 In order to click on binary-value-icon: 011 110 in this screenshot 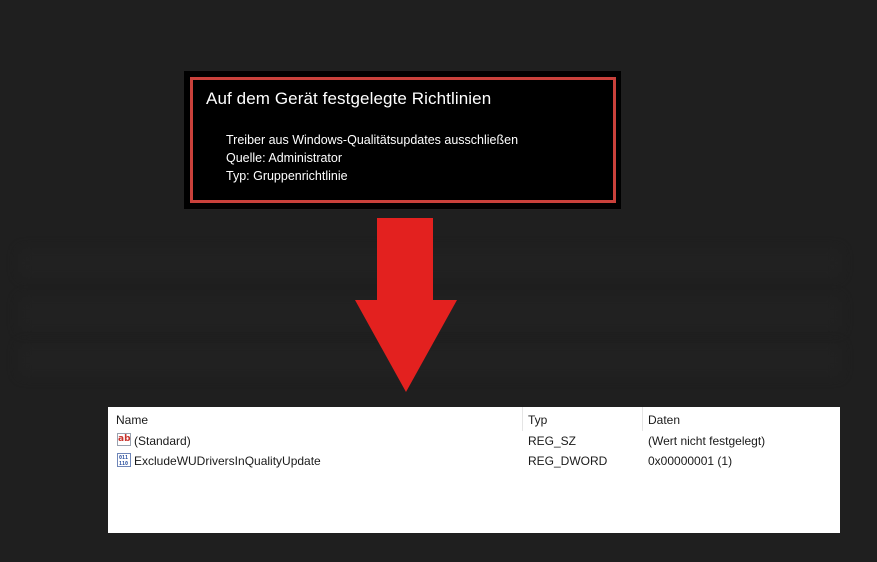, I will do `click(124, 460)`.